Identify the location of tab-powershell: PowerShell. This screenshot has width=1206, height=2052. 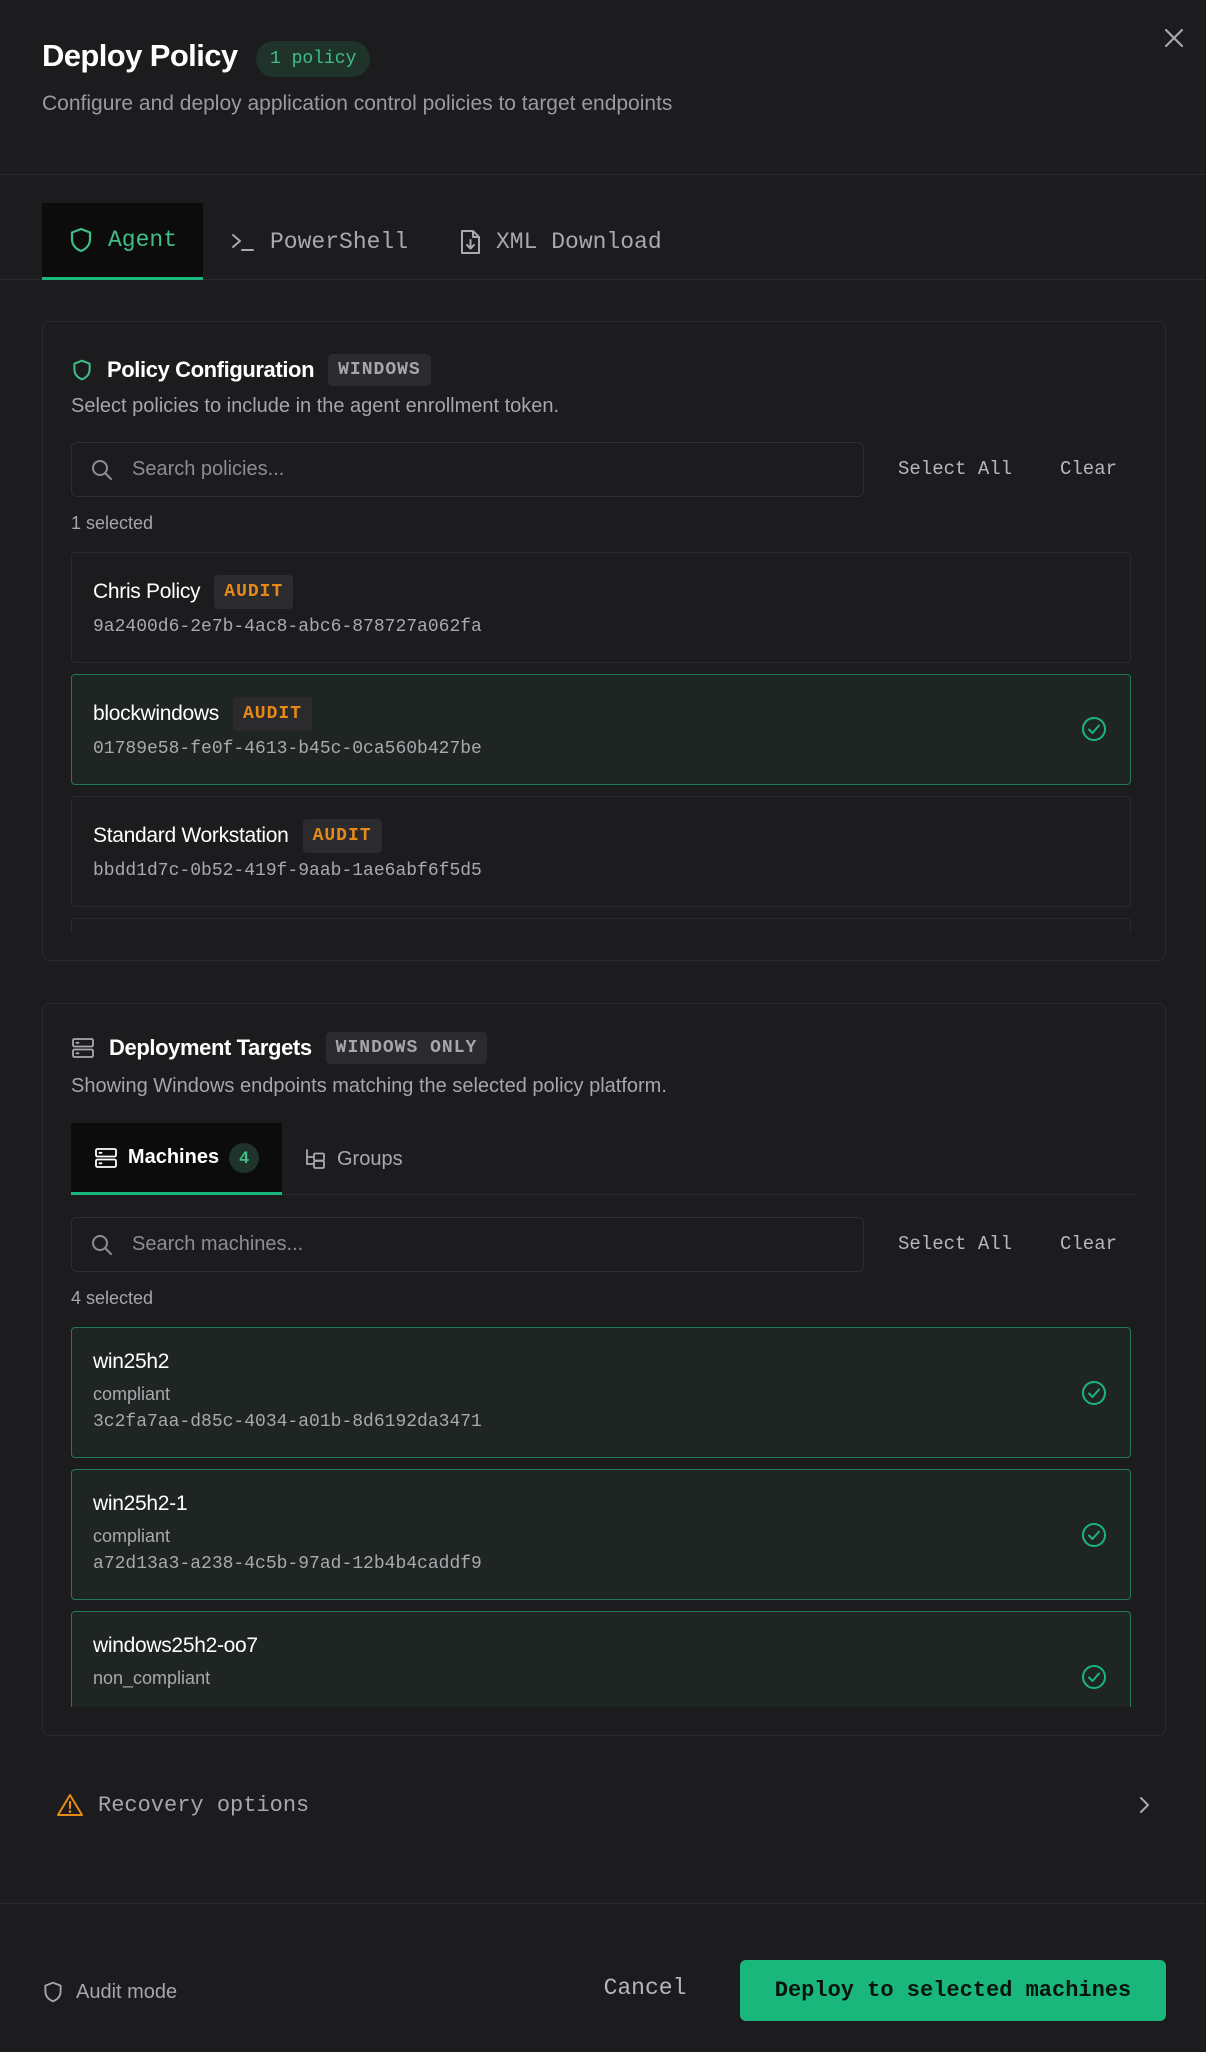
(319, 241).